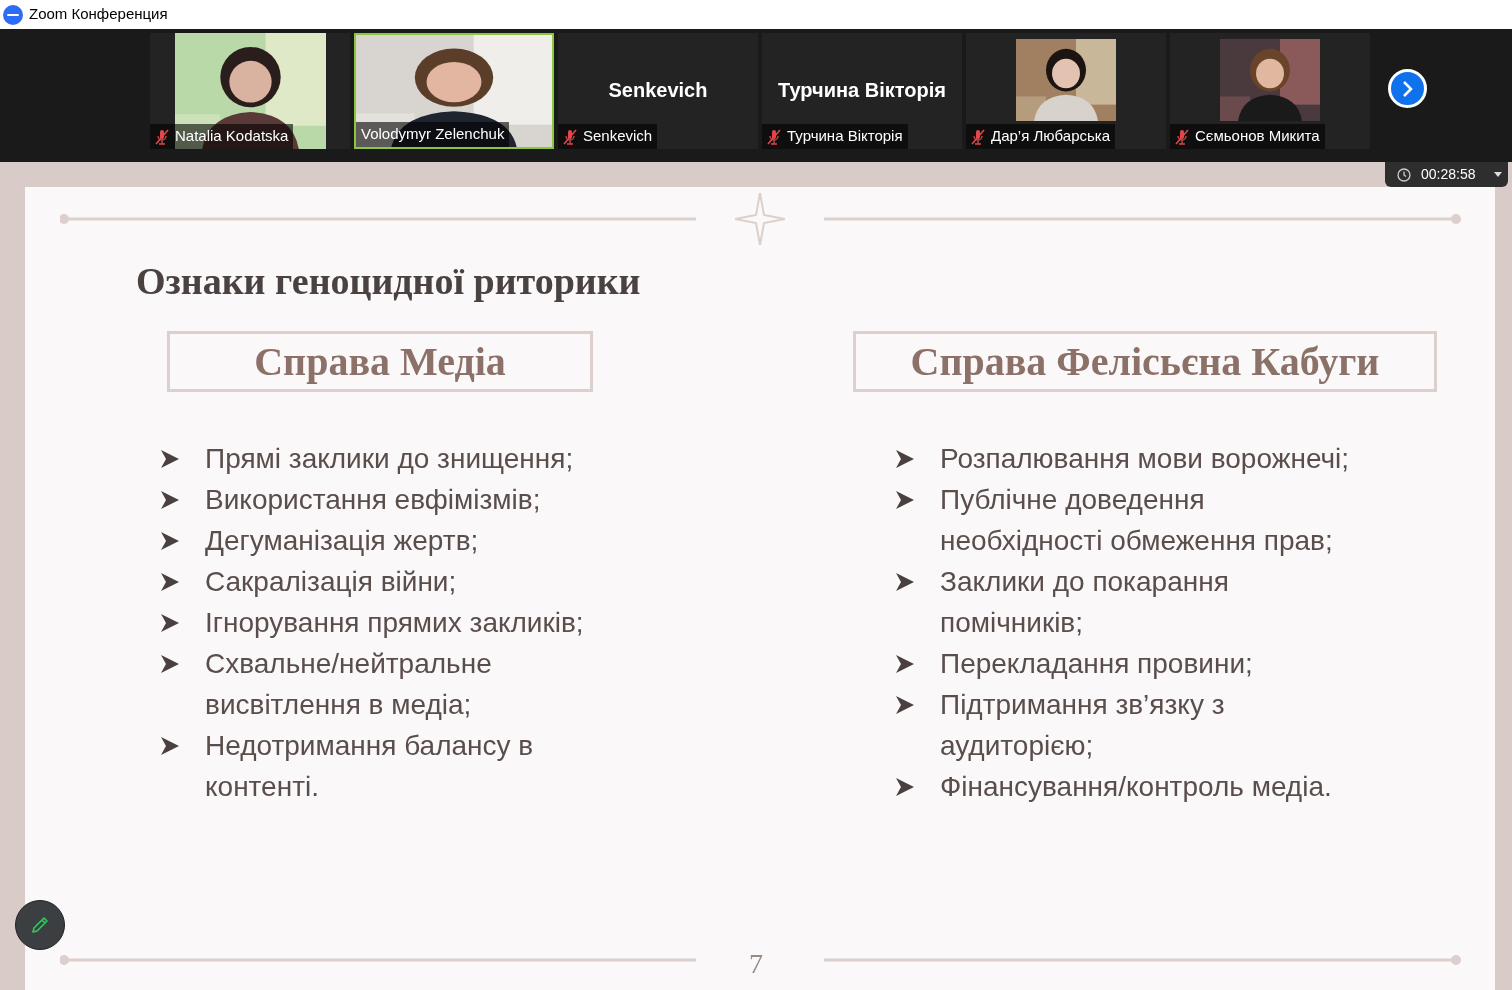 This screenshot has width=1512, height=990. I want to click on participant-tile: Volodymyr Zelenchuk, so click(454, 91).